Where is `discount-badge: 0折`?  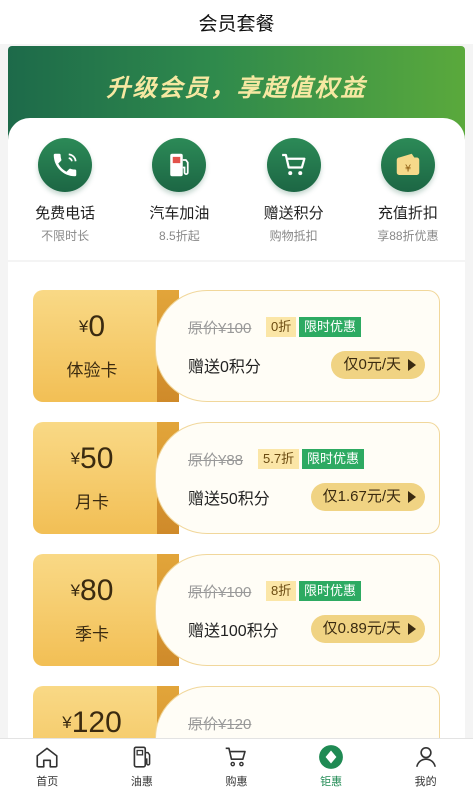 discount-badge: 0折 is located at coordinates (281, 327).